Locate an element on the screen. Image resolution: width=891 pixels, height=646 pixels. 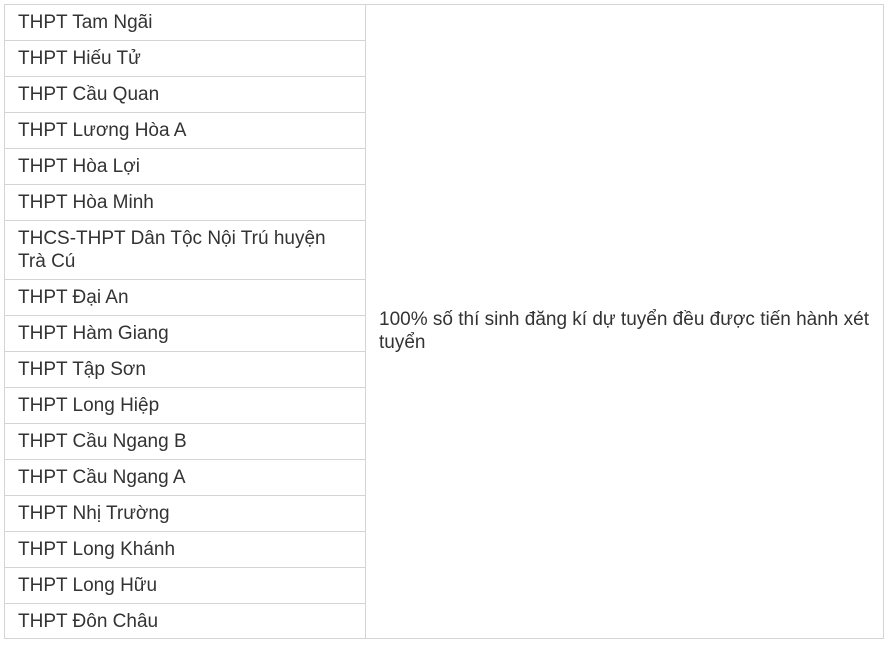
table-row: THPT Long Hữu is located at coordinates (185, 586).